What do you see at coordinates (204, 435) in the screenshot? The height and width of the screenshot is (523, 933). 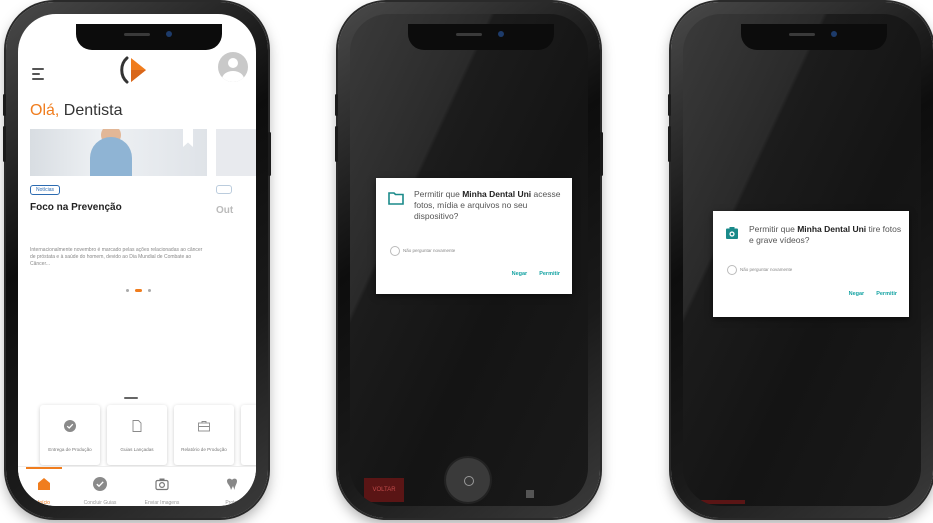 I see `tile-relatorio-producao: Relatório de Produção` at bounding box center [204, 435].